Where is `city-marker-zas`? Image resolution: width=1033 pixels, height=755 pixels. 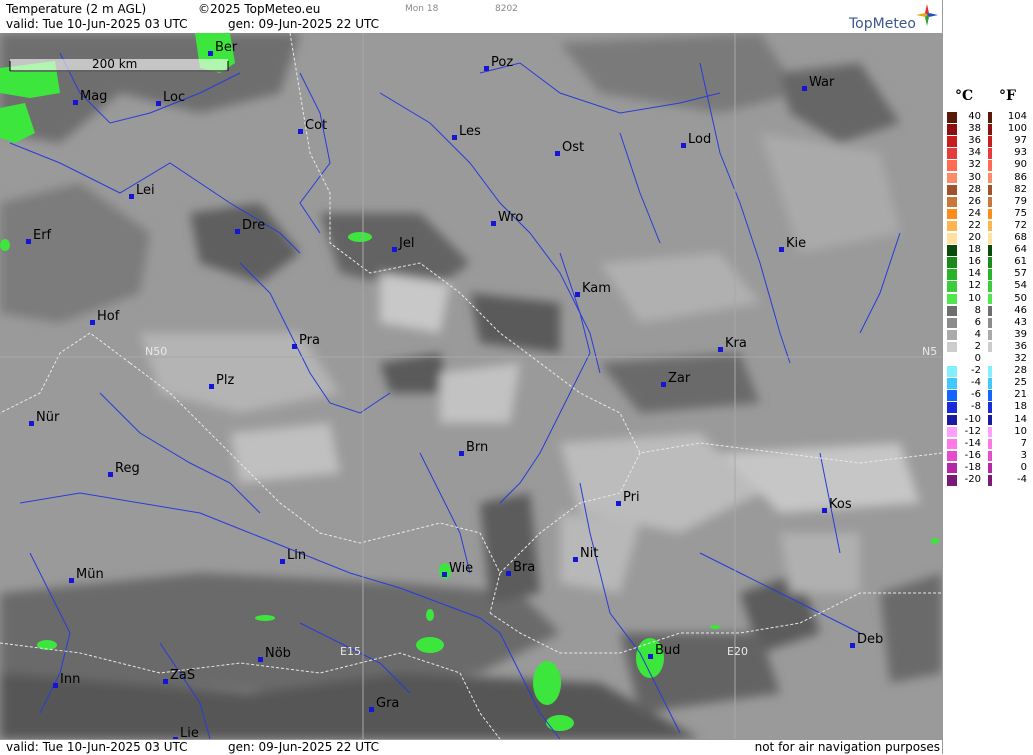 city-marker-zas is located at coordinates (165, 681).